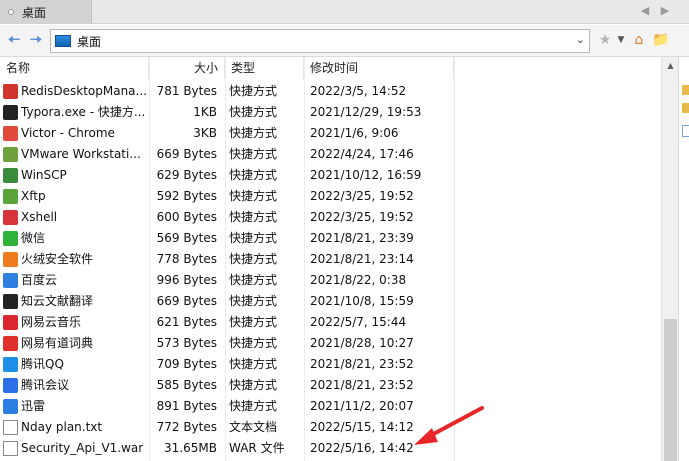  What do you see at coordinates (10, 112) in the screenshot?
I see `typora-icon` at bounding box center [10, 112].